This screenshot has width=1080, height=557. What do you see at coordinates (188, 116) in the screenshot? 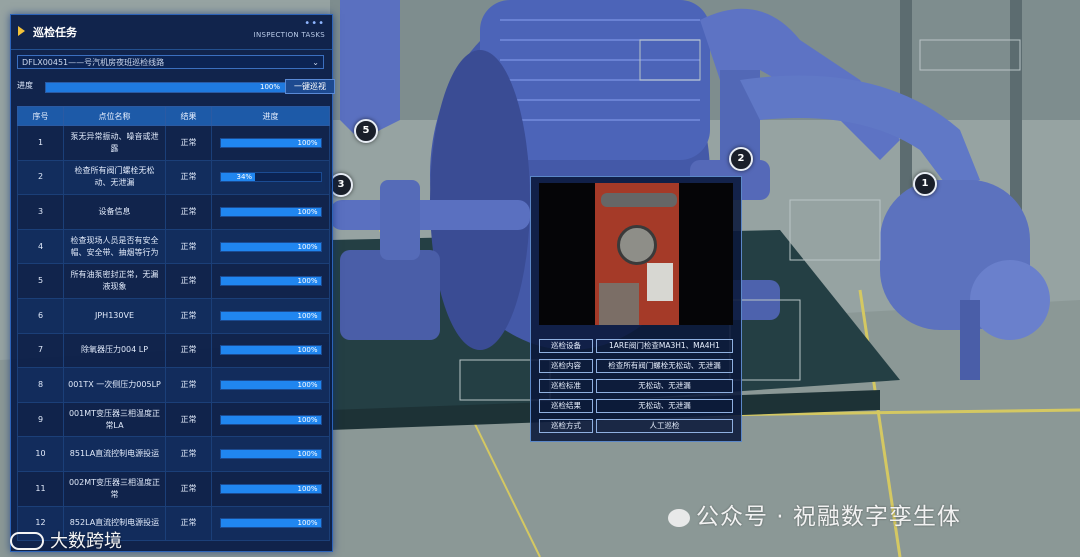
I see `col-header-result: 结果` at bounding box center [188, 116].